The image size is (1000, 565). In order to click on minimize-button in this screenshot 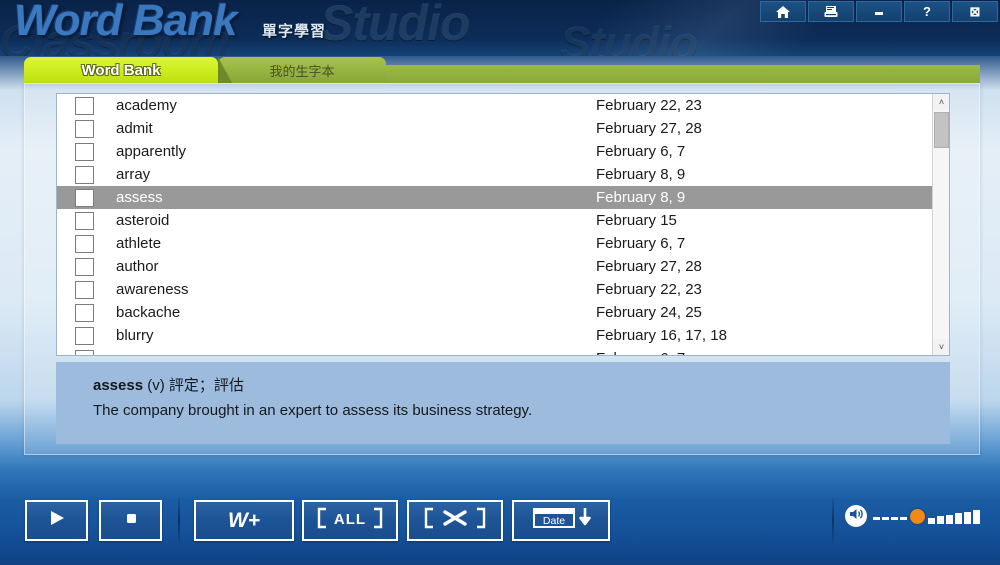, I will do `click(879, 11)`.